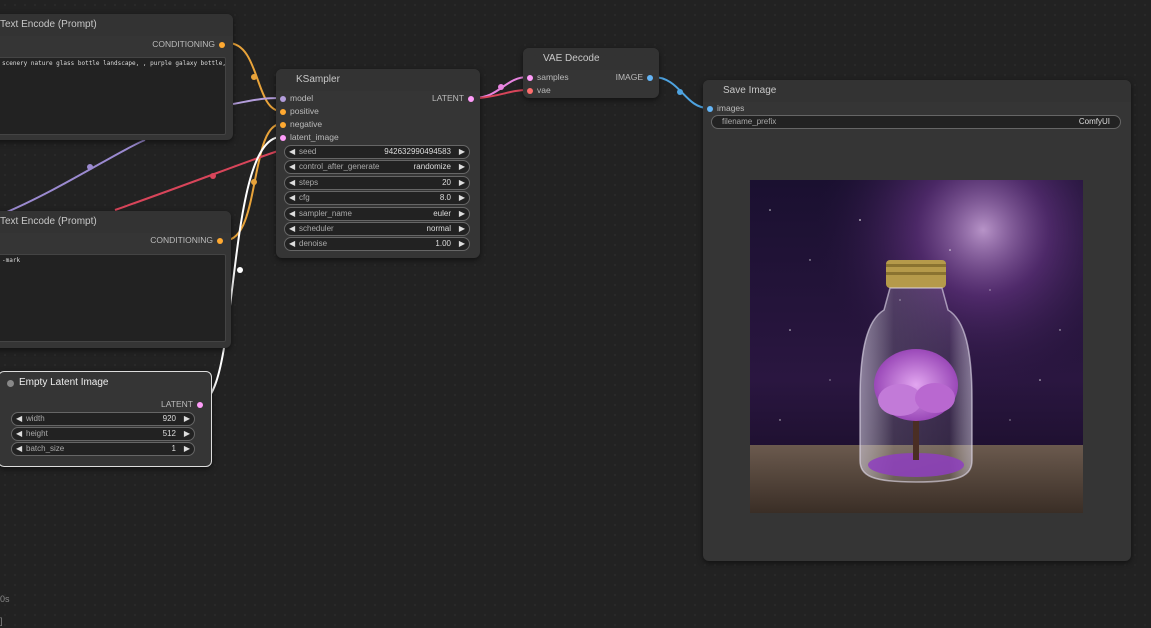  Describe the element at coordinates (377, 183) in the screenshot. I see `steps-widget: ◀ steps 20 ▶` at that location.